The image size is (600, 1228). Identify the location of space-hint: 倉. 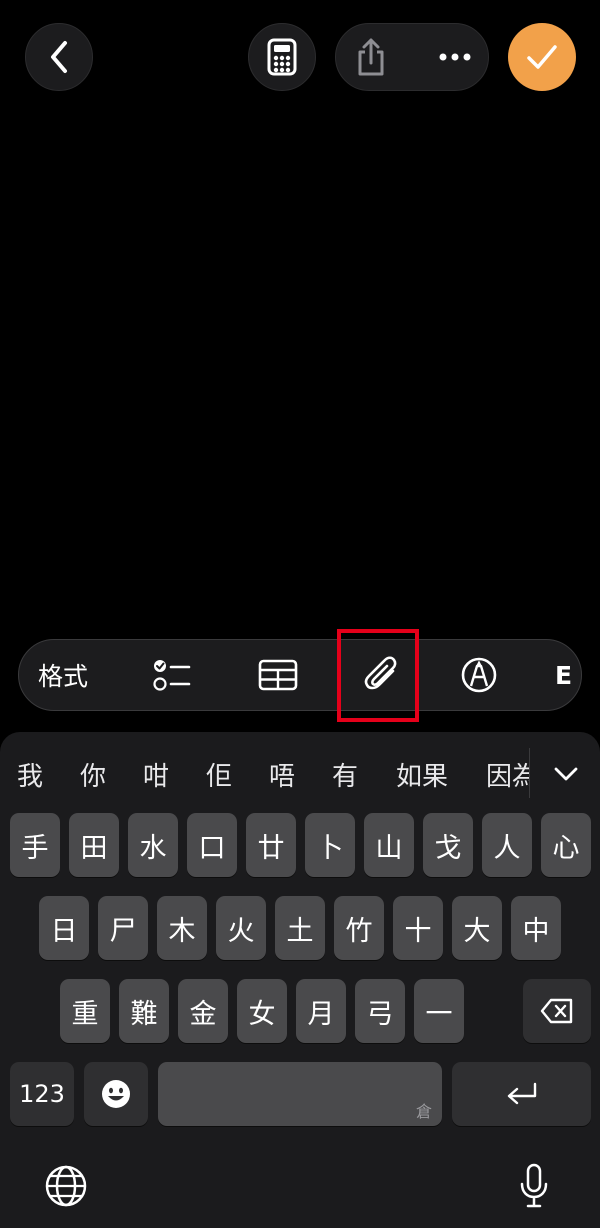
(423, 1111).